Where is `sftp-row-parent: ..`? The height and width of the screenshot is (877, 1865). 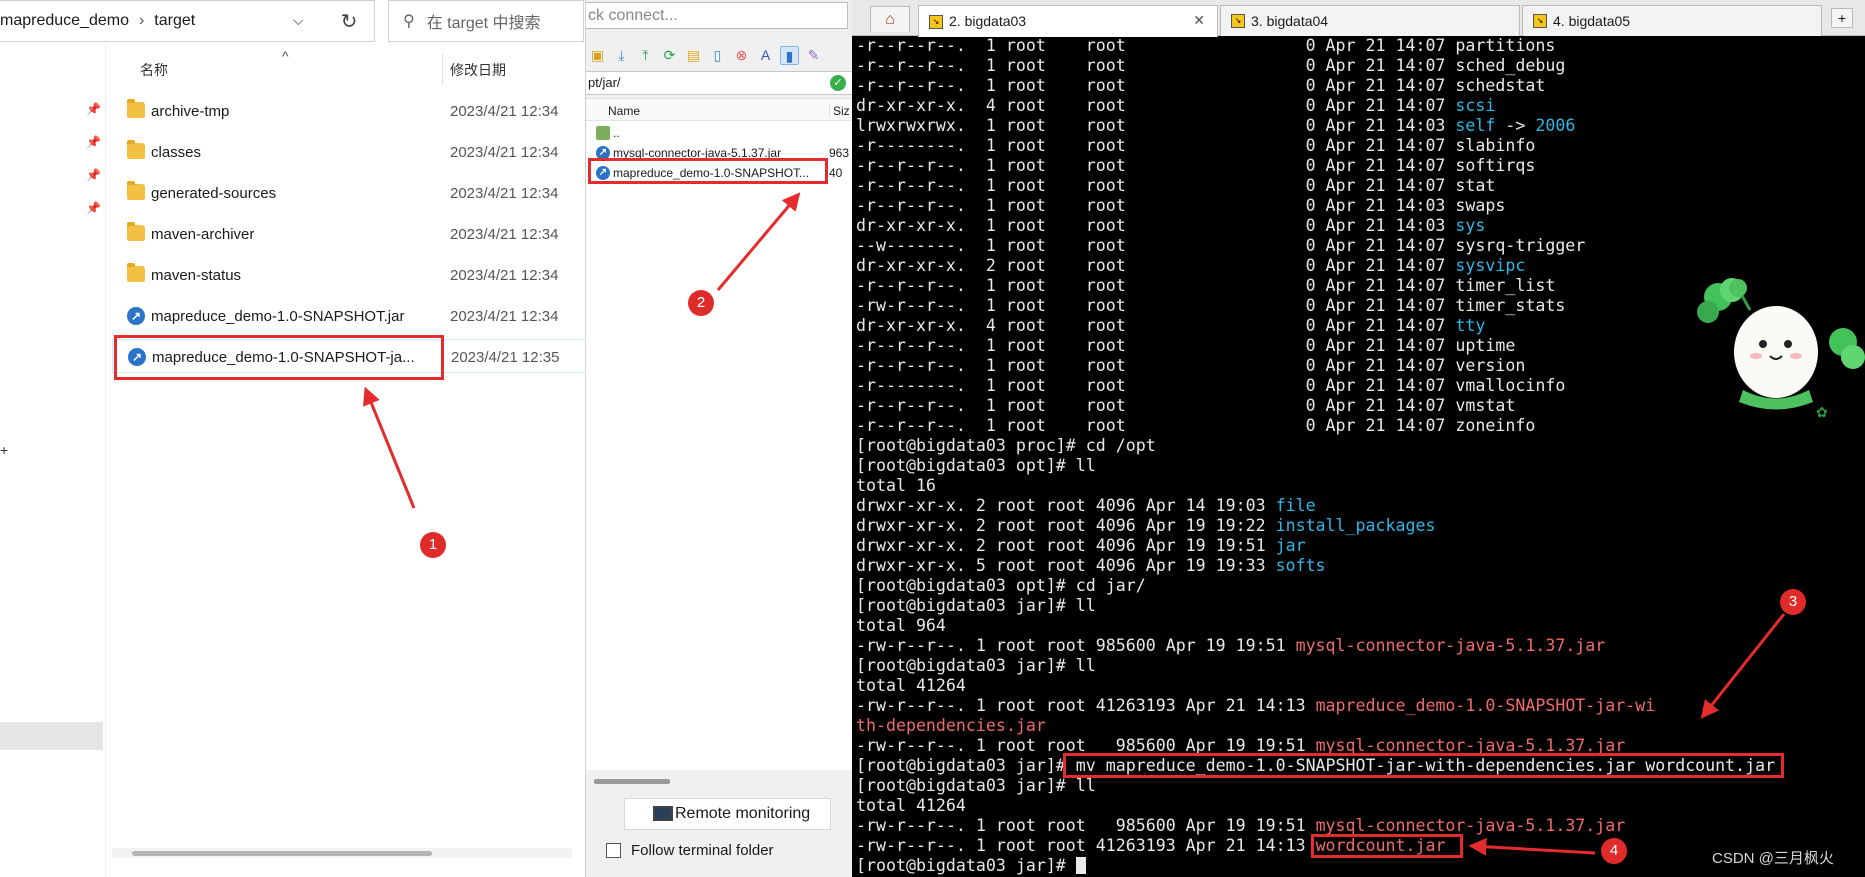
sftp-row-parent: .. is located at coordinates (724, 133).